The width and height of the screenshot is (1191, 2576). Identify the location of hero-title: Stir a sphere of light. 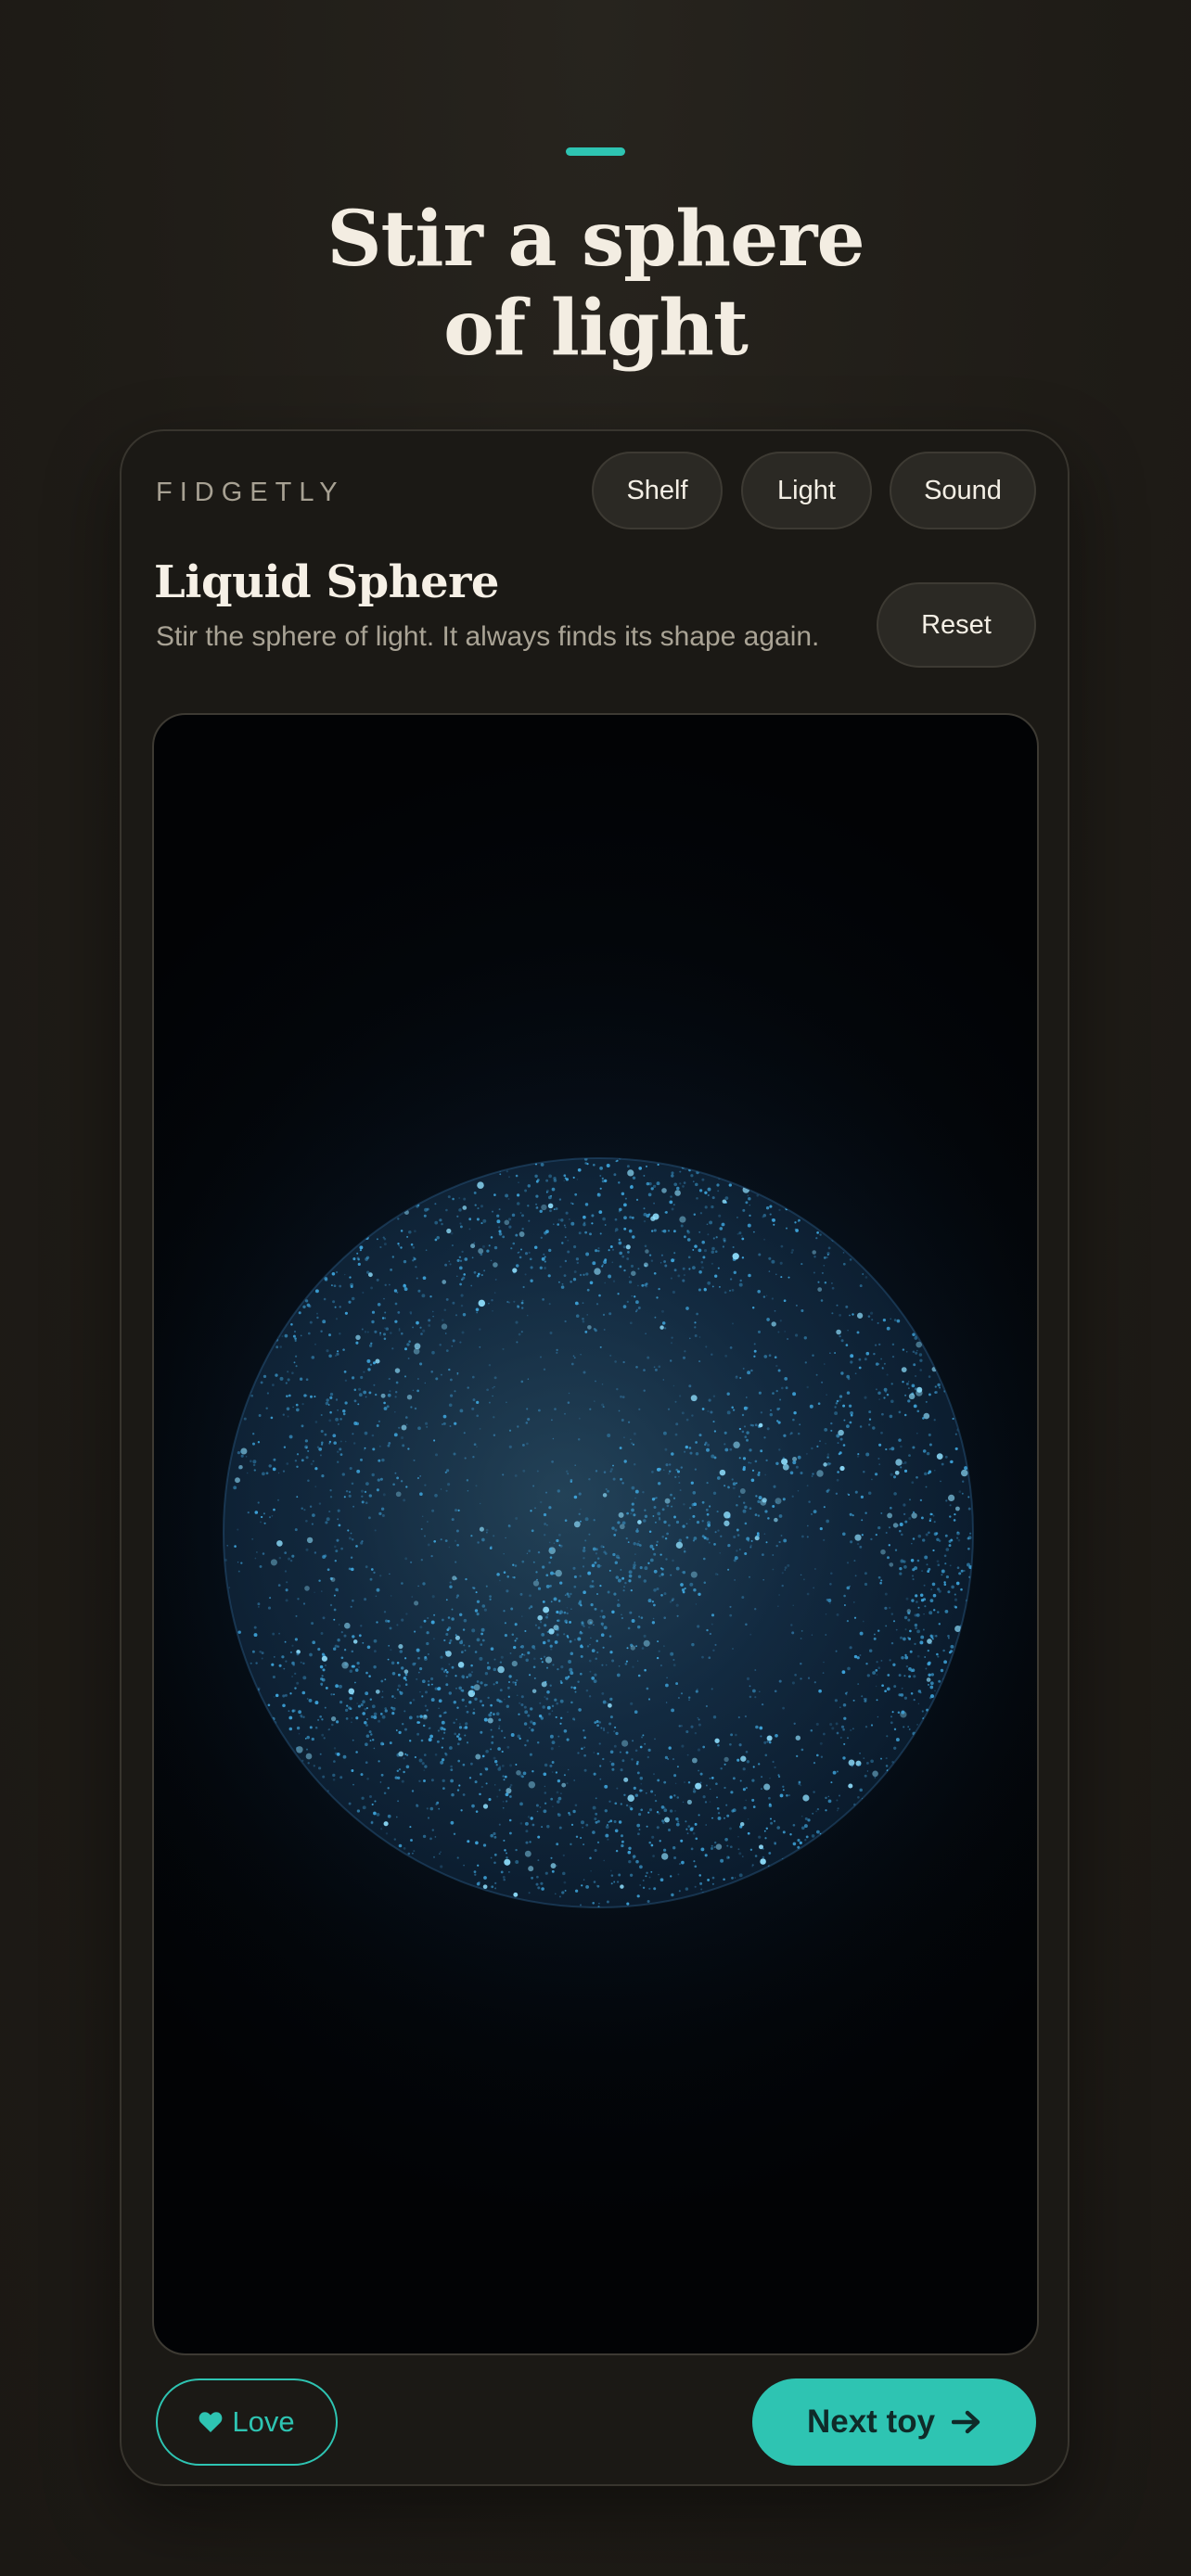
(595, 284).